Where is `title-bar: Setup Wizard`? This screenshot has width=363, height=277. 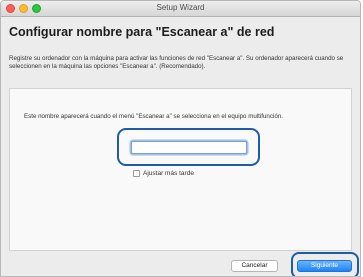
title-bar: Setup Wizard is located at coordinates (180, 9).